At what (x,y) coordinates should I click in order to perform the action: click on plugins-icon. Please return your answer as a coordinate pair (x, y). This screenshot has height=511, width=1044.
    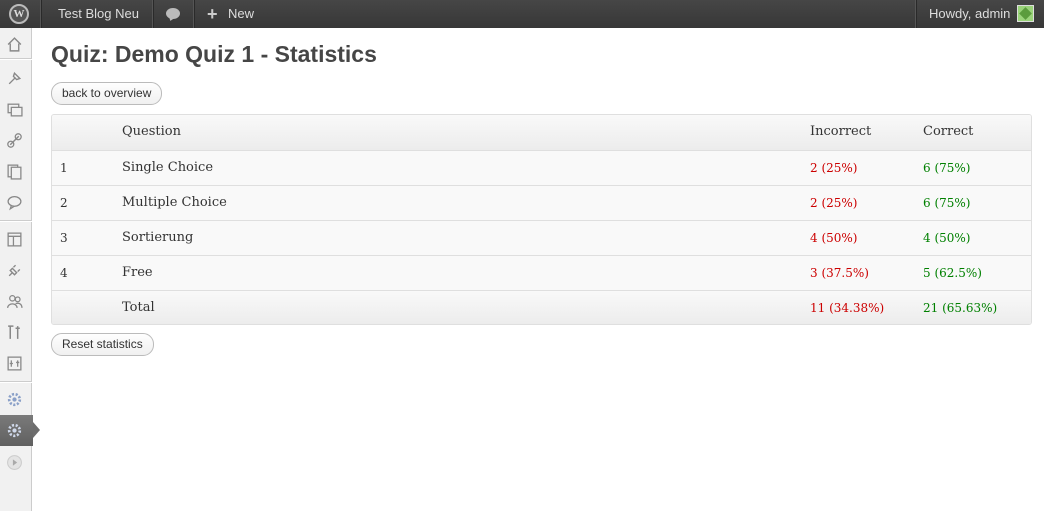
    Looking at the image, I should click on (14, 270).